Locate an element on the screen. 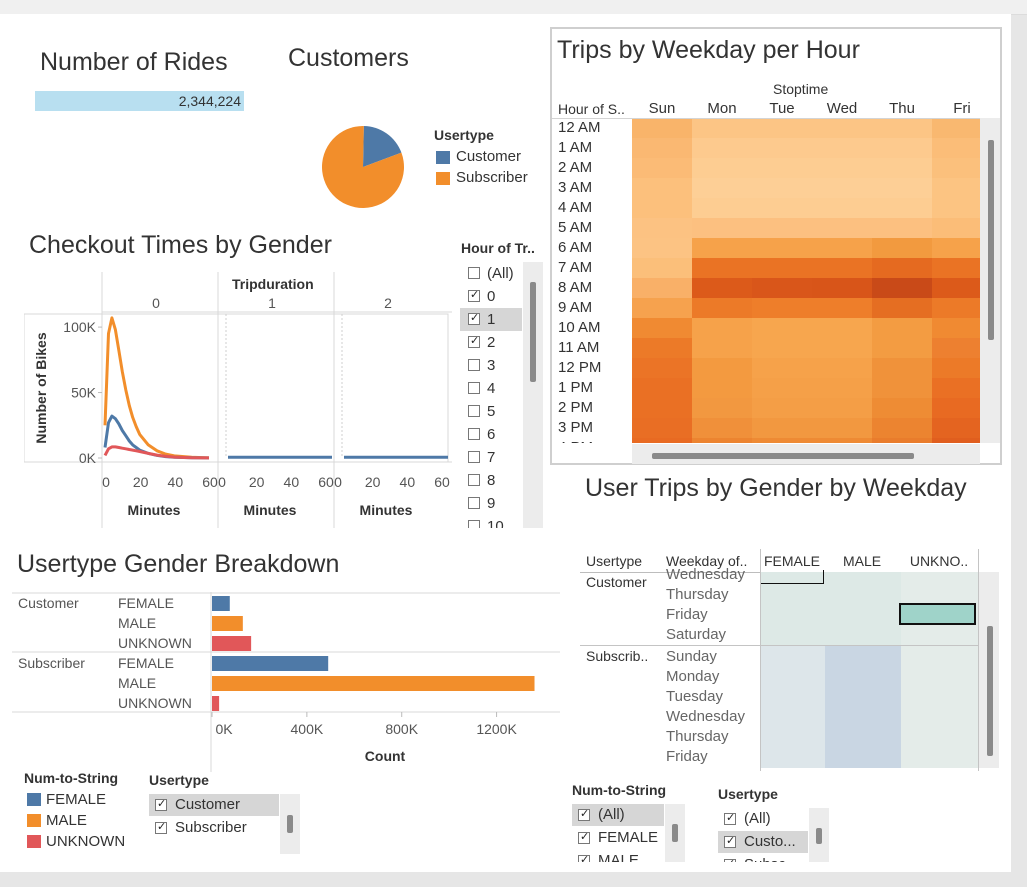 The image size is (1027, 887). hour-filter-item: 0 is located at coordinates (491, 296).